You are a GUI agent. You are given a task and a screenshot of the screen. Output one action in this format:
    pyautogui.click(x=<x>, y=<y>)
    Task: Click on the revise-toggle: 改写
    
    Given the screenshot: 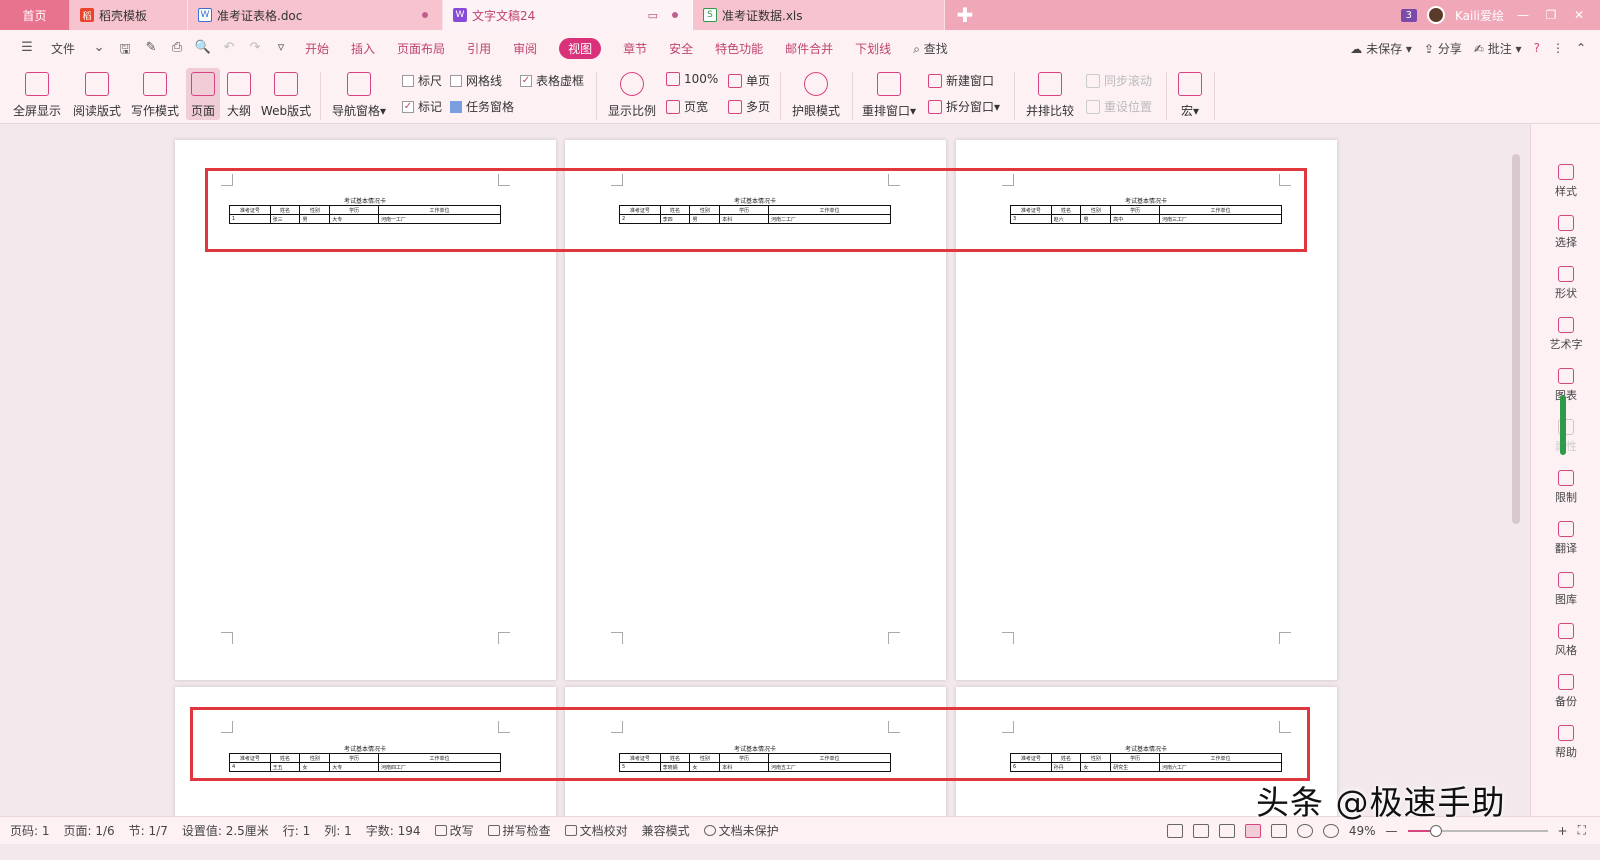 What is the action you would take?
    pyautogui.click(x=454, y=830)
    